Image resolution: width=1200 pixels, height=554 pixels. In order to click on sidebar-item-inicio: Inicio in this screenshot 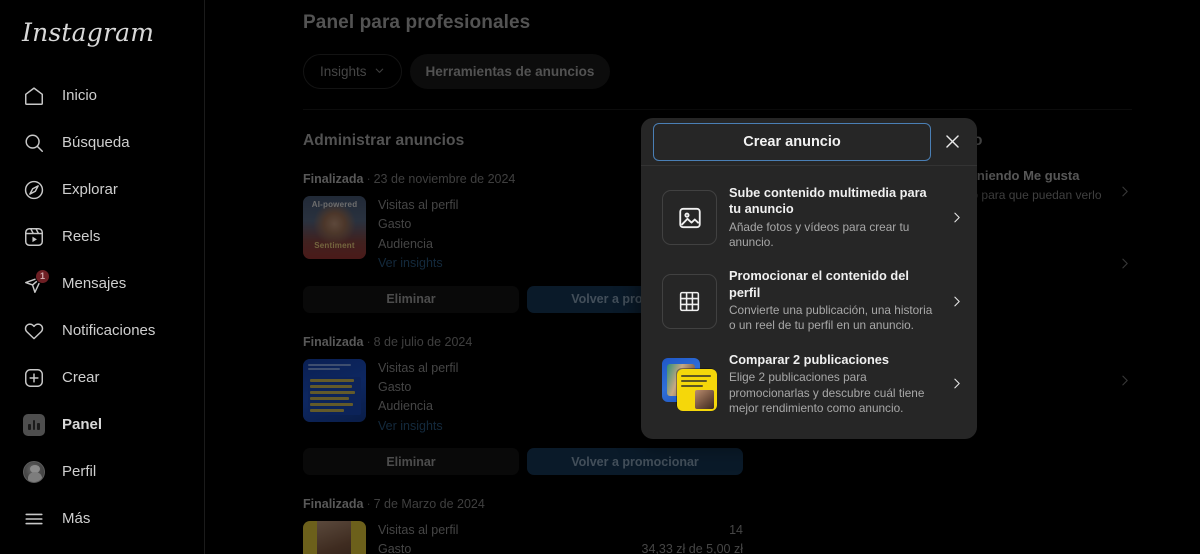, I will do `click(102, 95)`.